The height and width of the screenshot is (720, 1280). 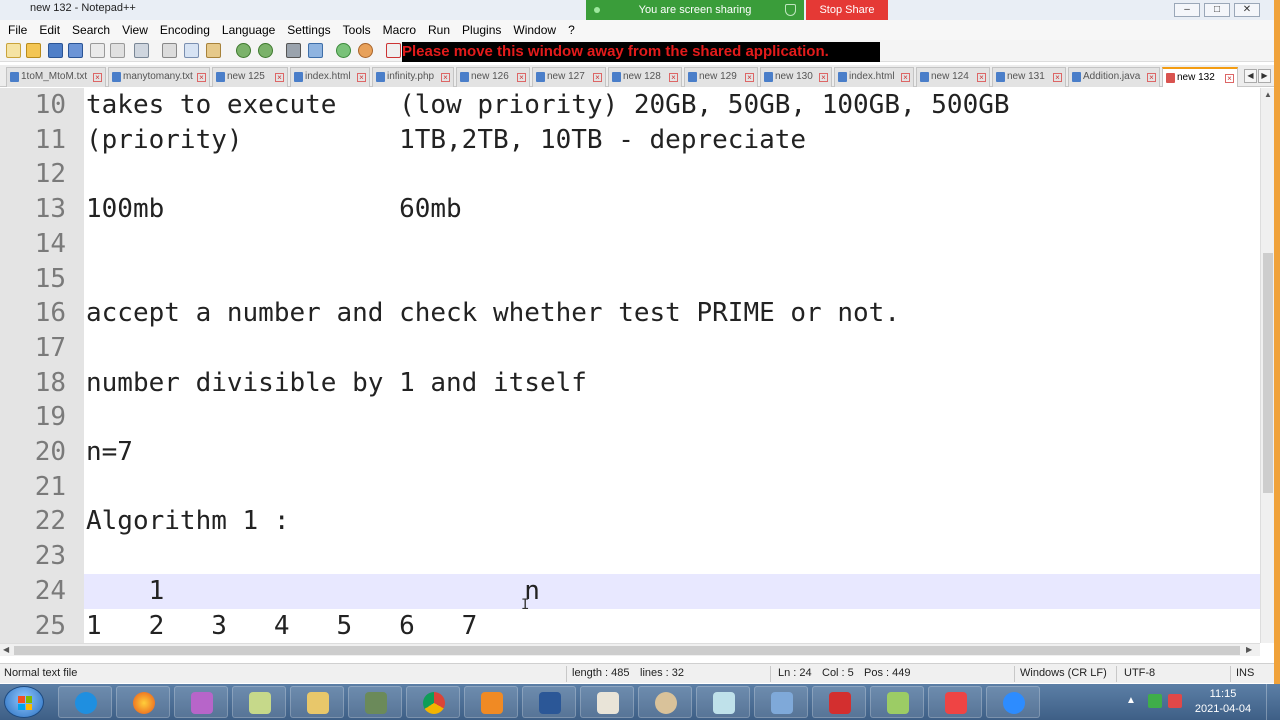 What do you see at coordinates (1249, 649) in the screenshot?
I see `scroll-right-icon: ▶` at bounding box center [1249, 649].